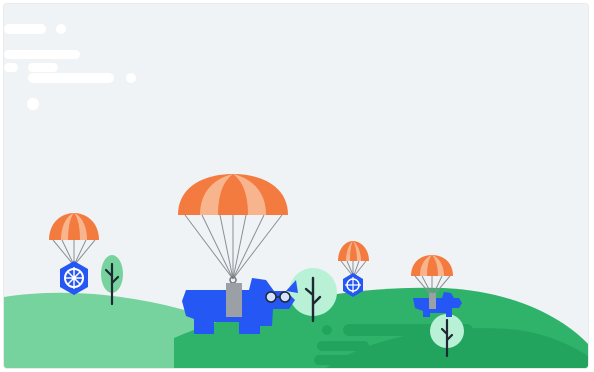 Image resolution: width=594 pixels, height=372 pixels. Describe the element at coordinates (327, 330) in the screenshot. I see `ground-dot` at that location.